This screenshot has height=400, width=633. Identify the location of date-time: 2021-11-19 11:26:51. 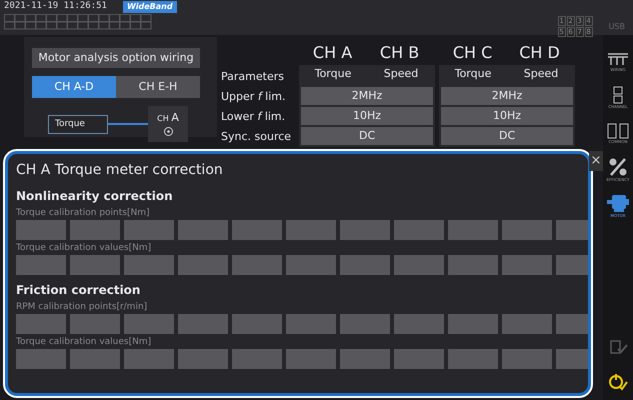
(55, 6).